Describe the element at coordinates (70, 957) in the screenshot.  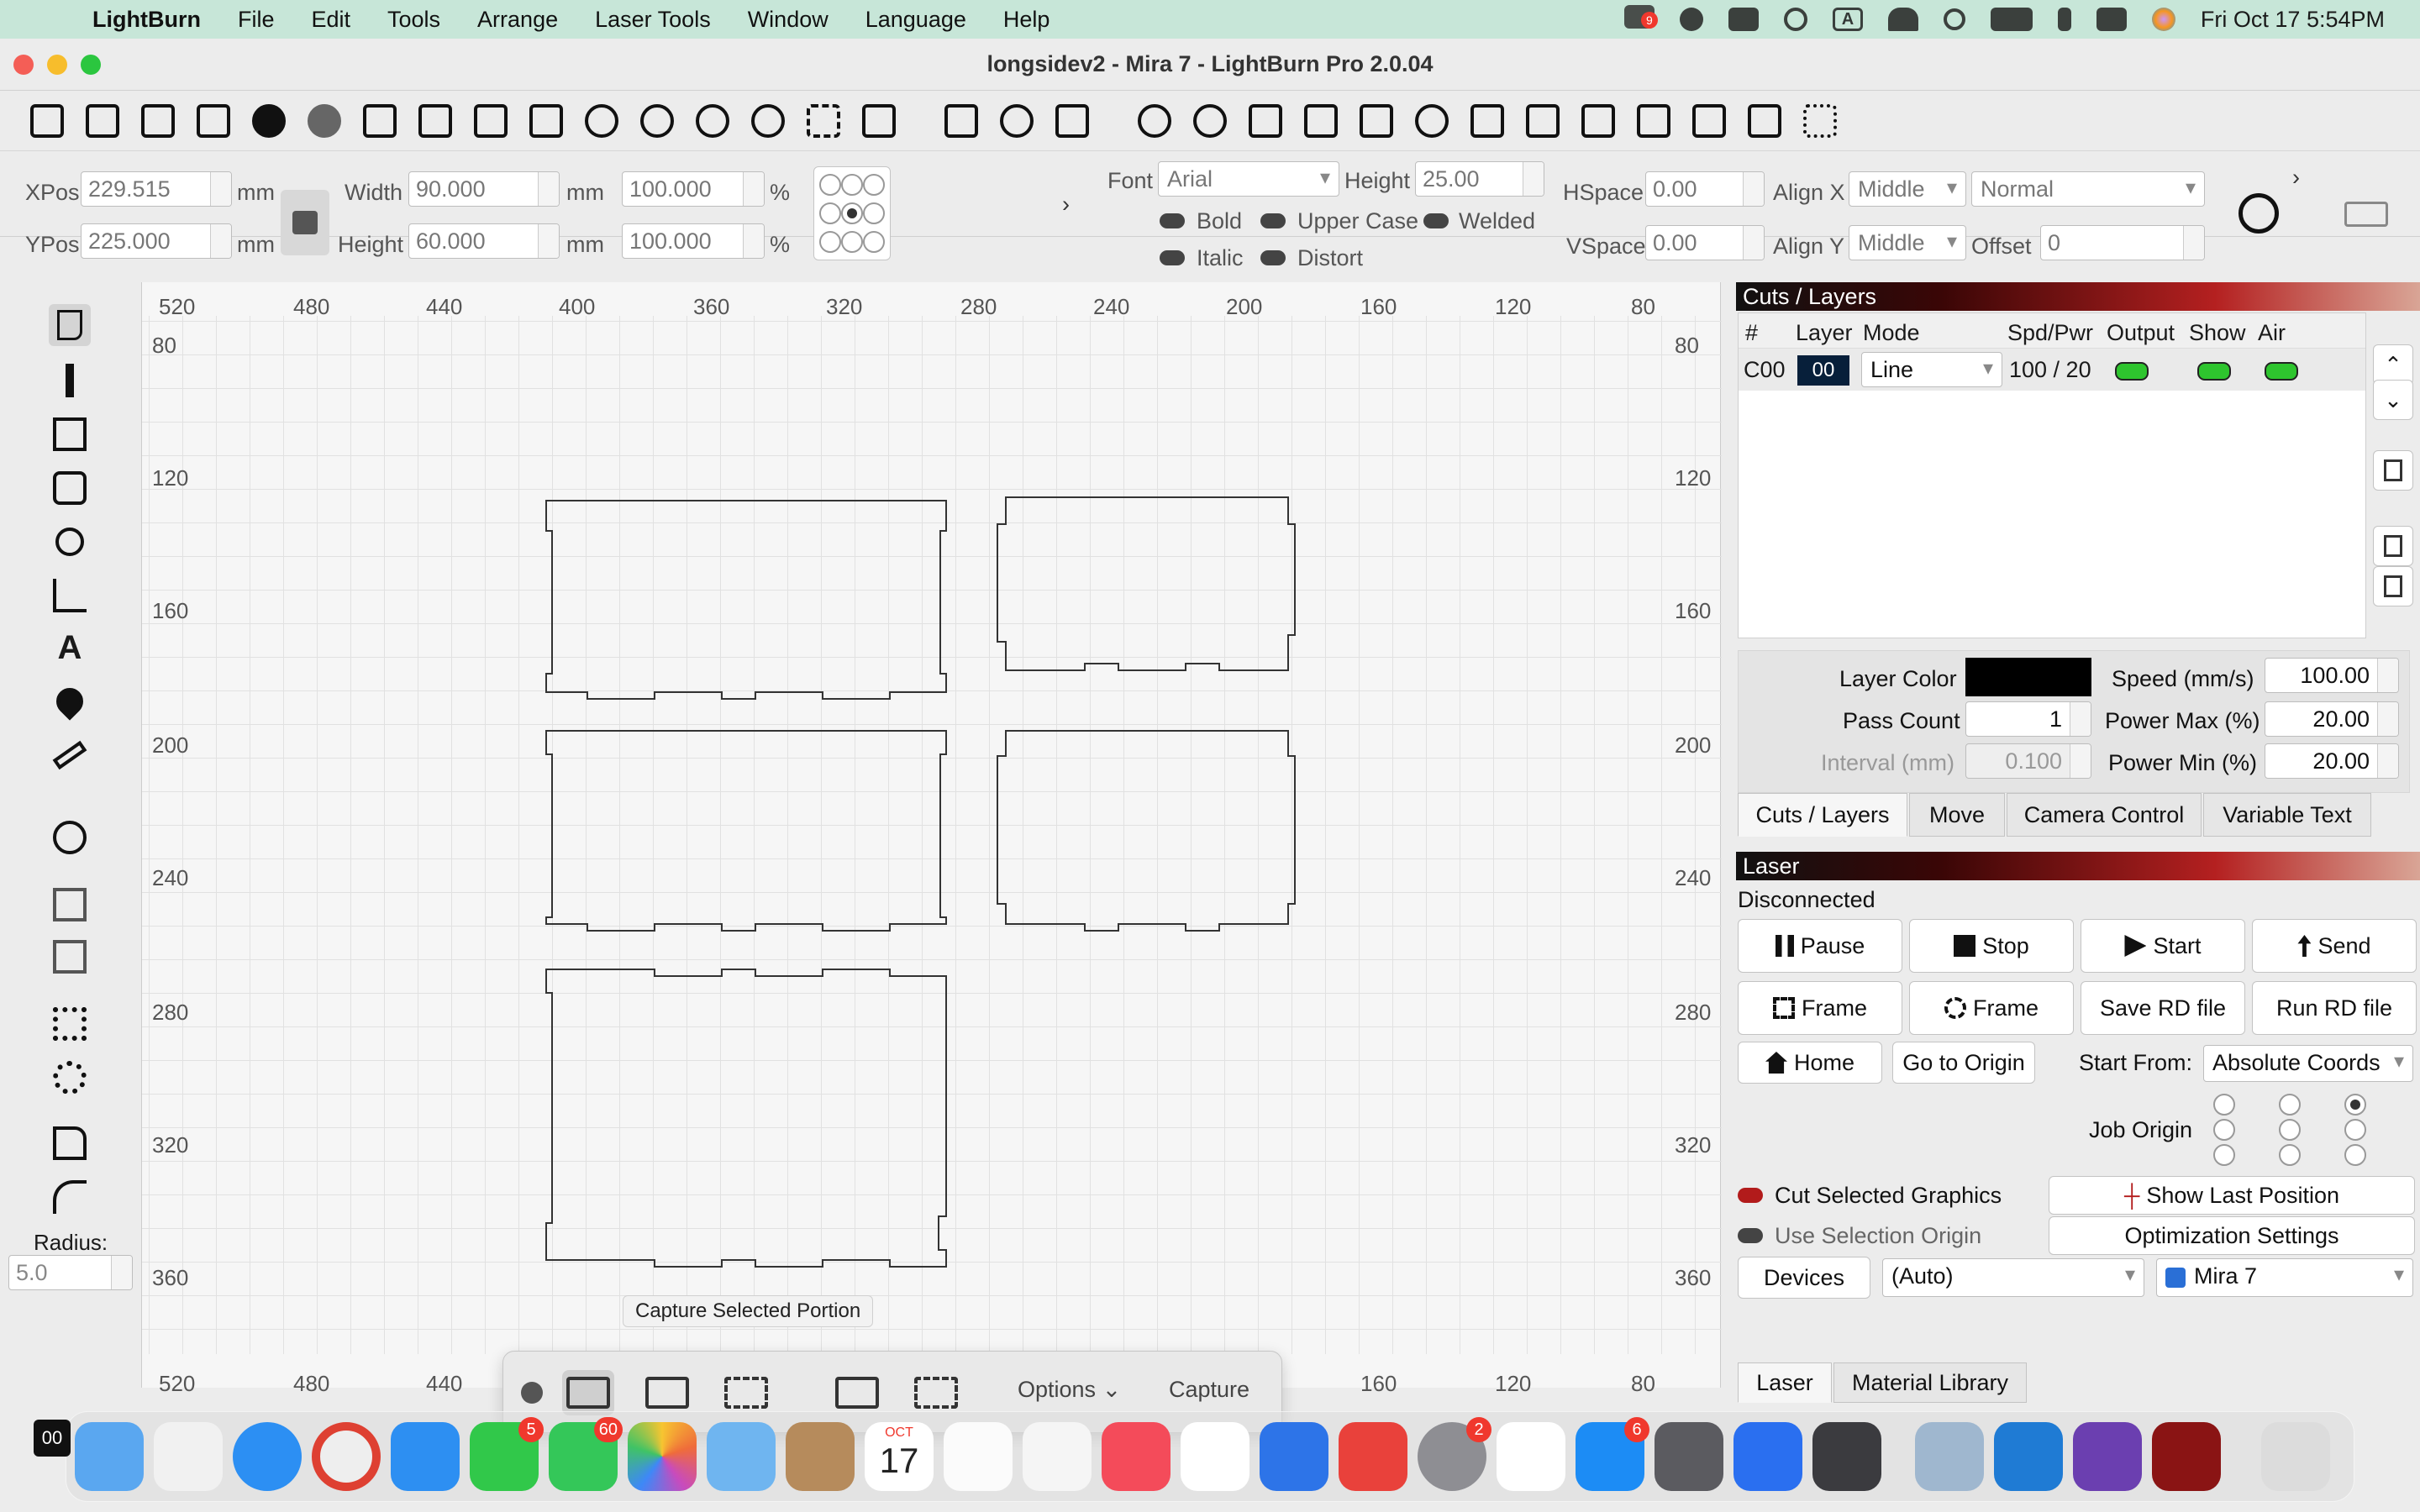
I see `boolean-subtract-icon` at that location.